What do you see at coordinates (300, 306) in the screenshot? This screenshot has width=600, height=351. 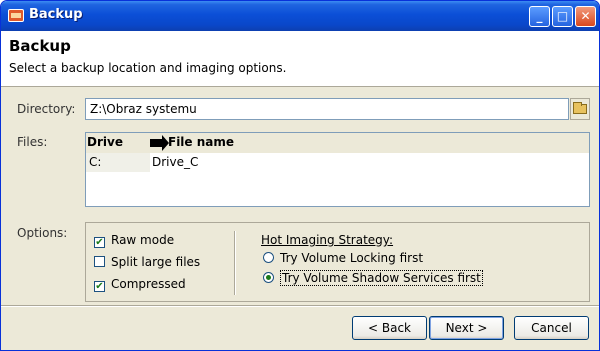 I see `footer-divider` at bounding box center [300, 306].